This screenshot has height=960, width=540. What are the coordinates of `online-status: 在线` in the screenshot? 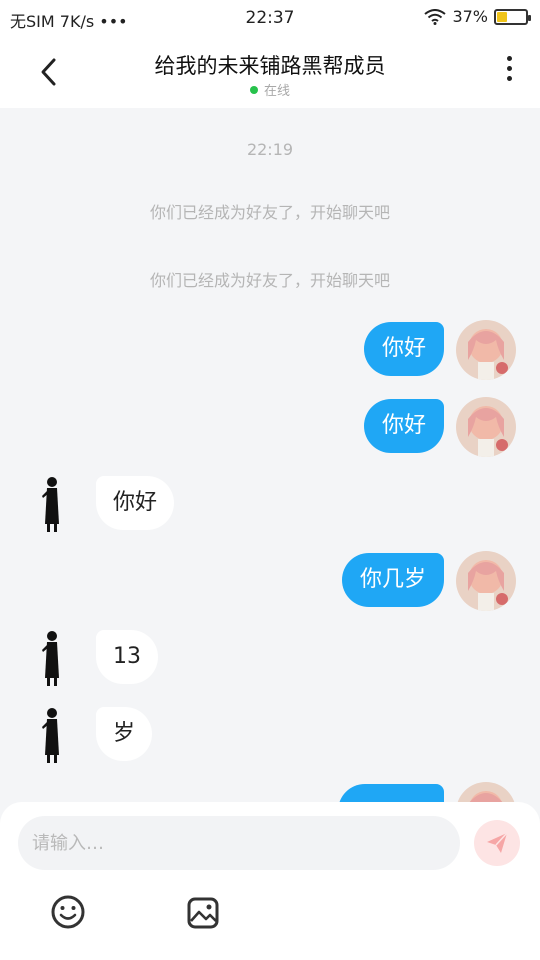 It's located at (270, 89).